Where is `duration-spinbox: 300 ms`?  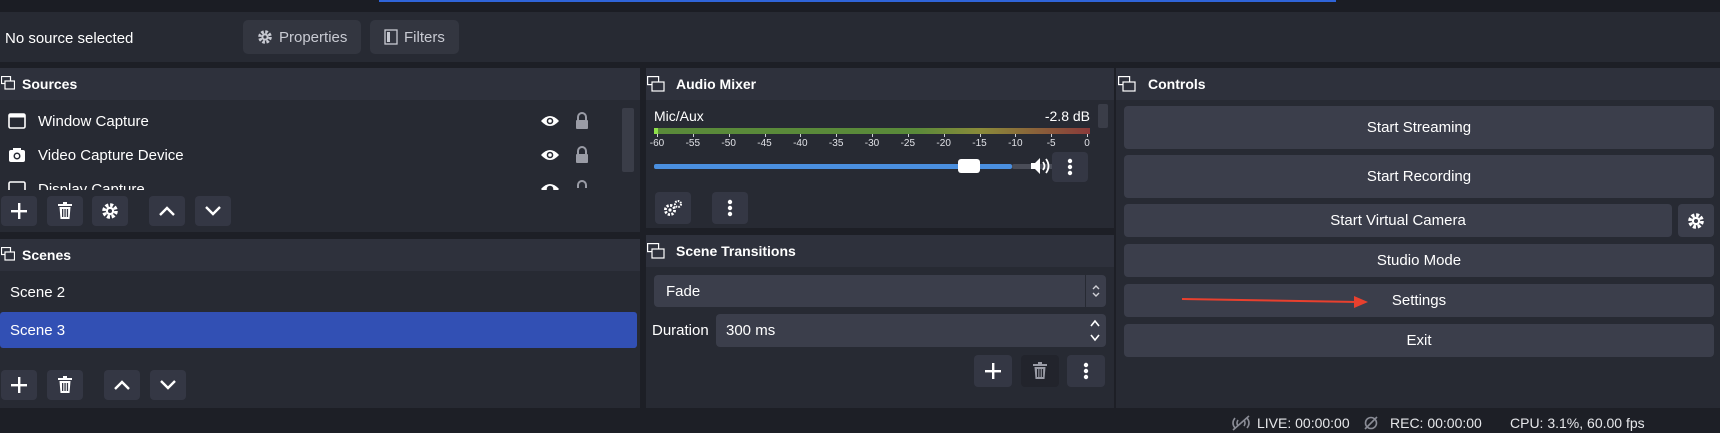
duration-spinbox: 300 ms is located at coordinates (911, 330).